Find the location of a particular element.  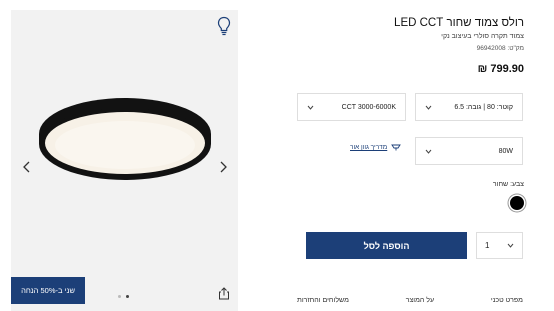

product-title: רולס צמוד שחור LED CCT is located at coordinates (459, 23).